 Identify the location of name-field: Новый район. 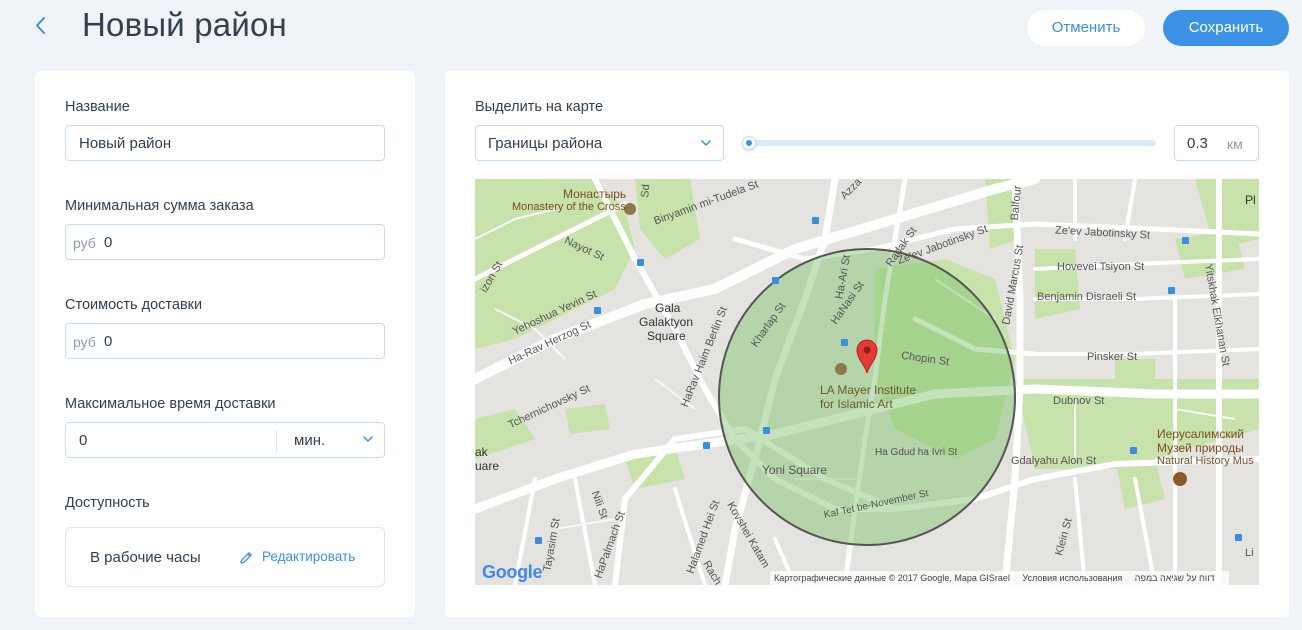
(225, 143).